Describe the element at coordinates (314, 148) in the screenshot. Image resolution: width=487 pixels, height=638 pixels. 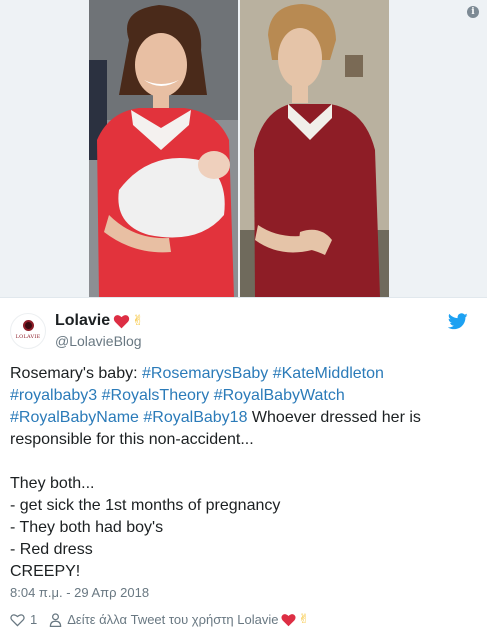
I see `photo-right` at that location.